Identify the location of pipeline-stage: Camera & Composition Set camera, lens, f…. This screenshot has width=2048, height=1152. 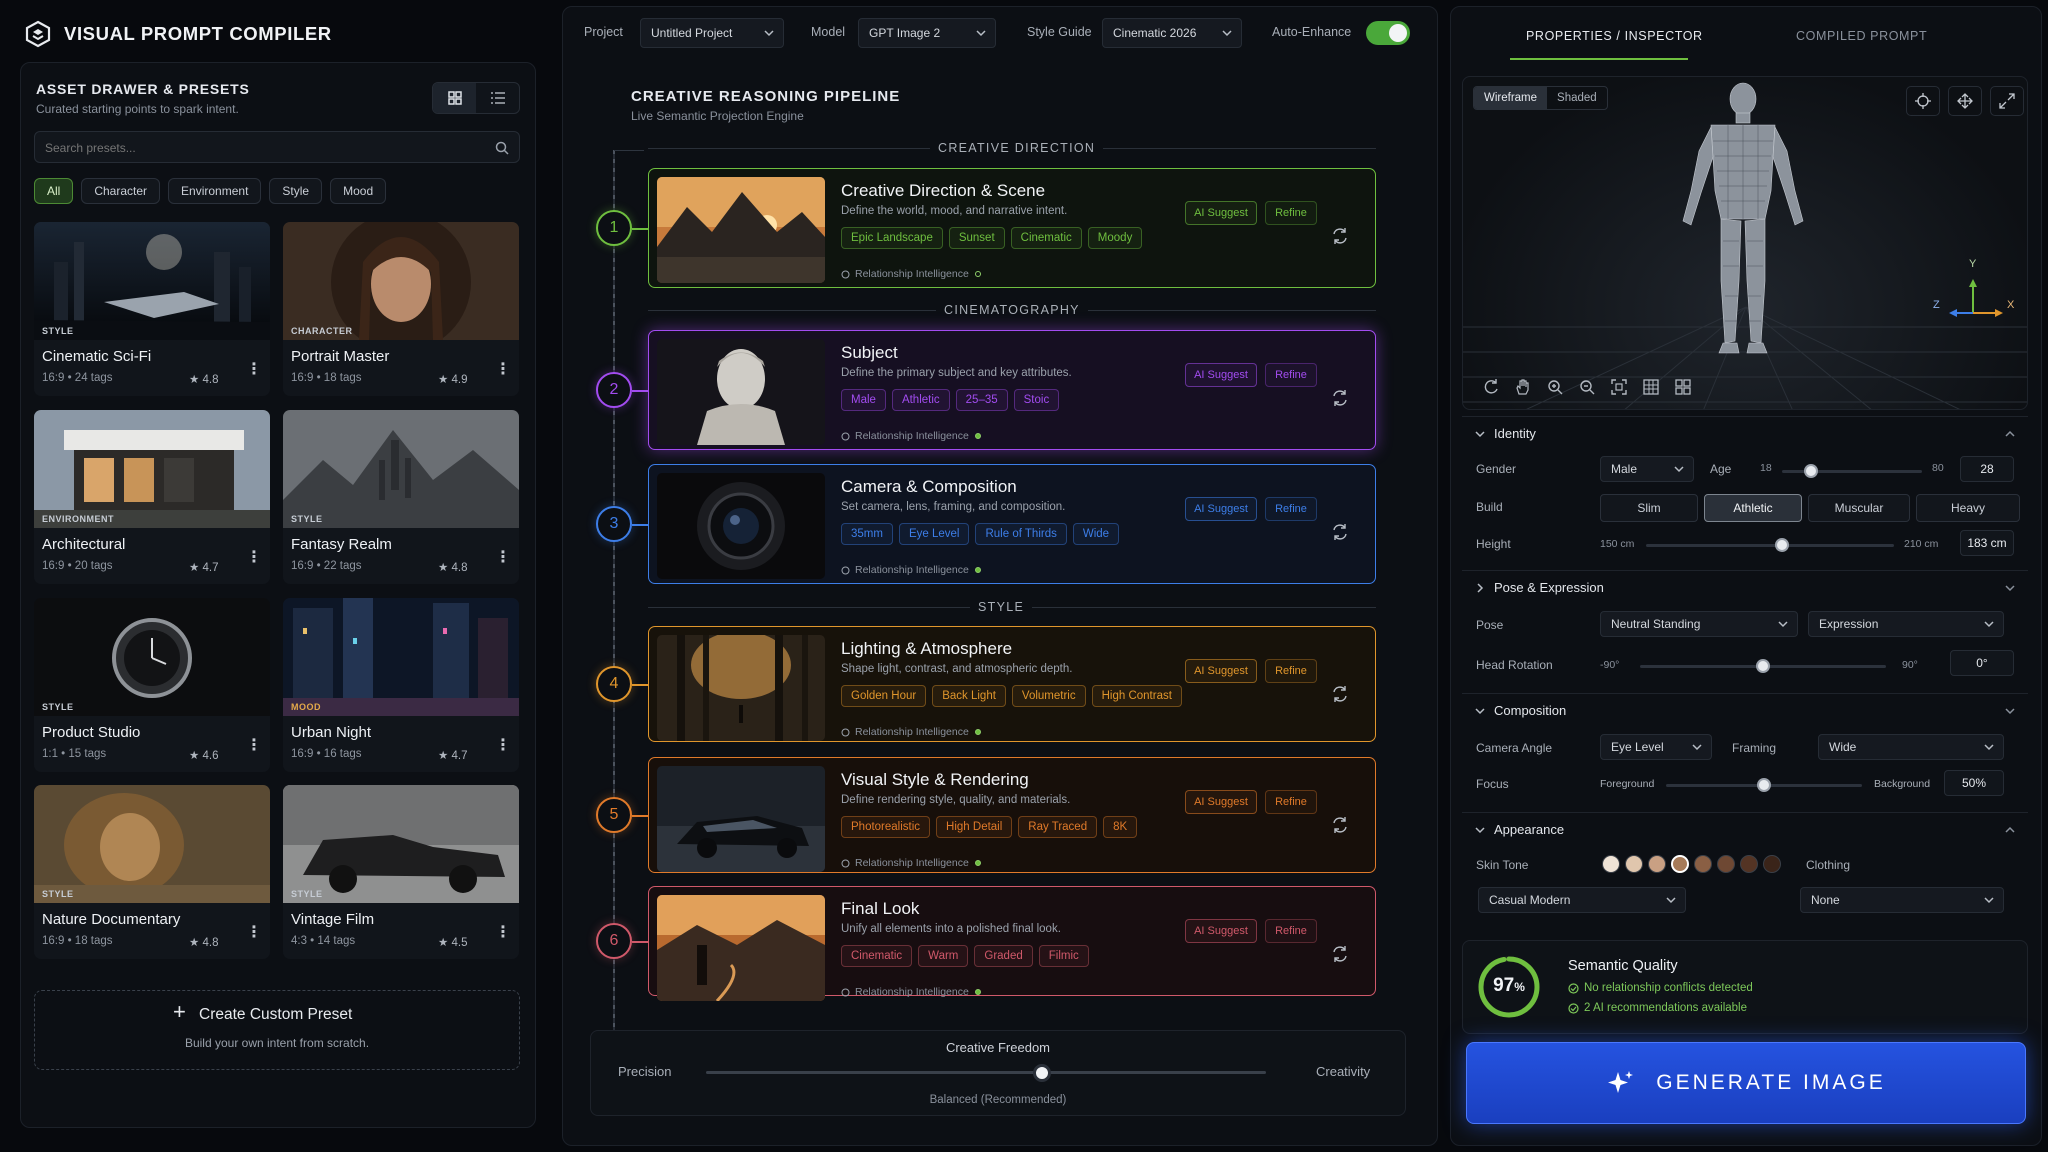
(1012, 524).